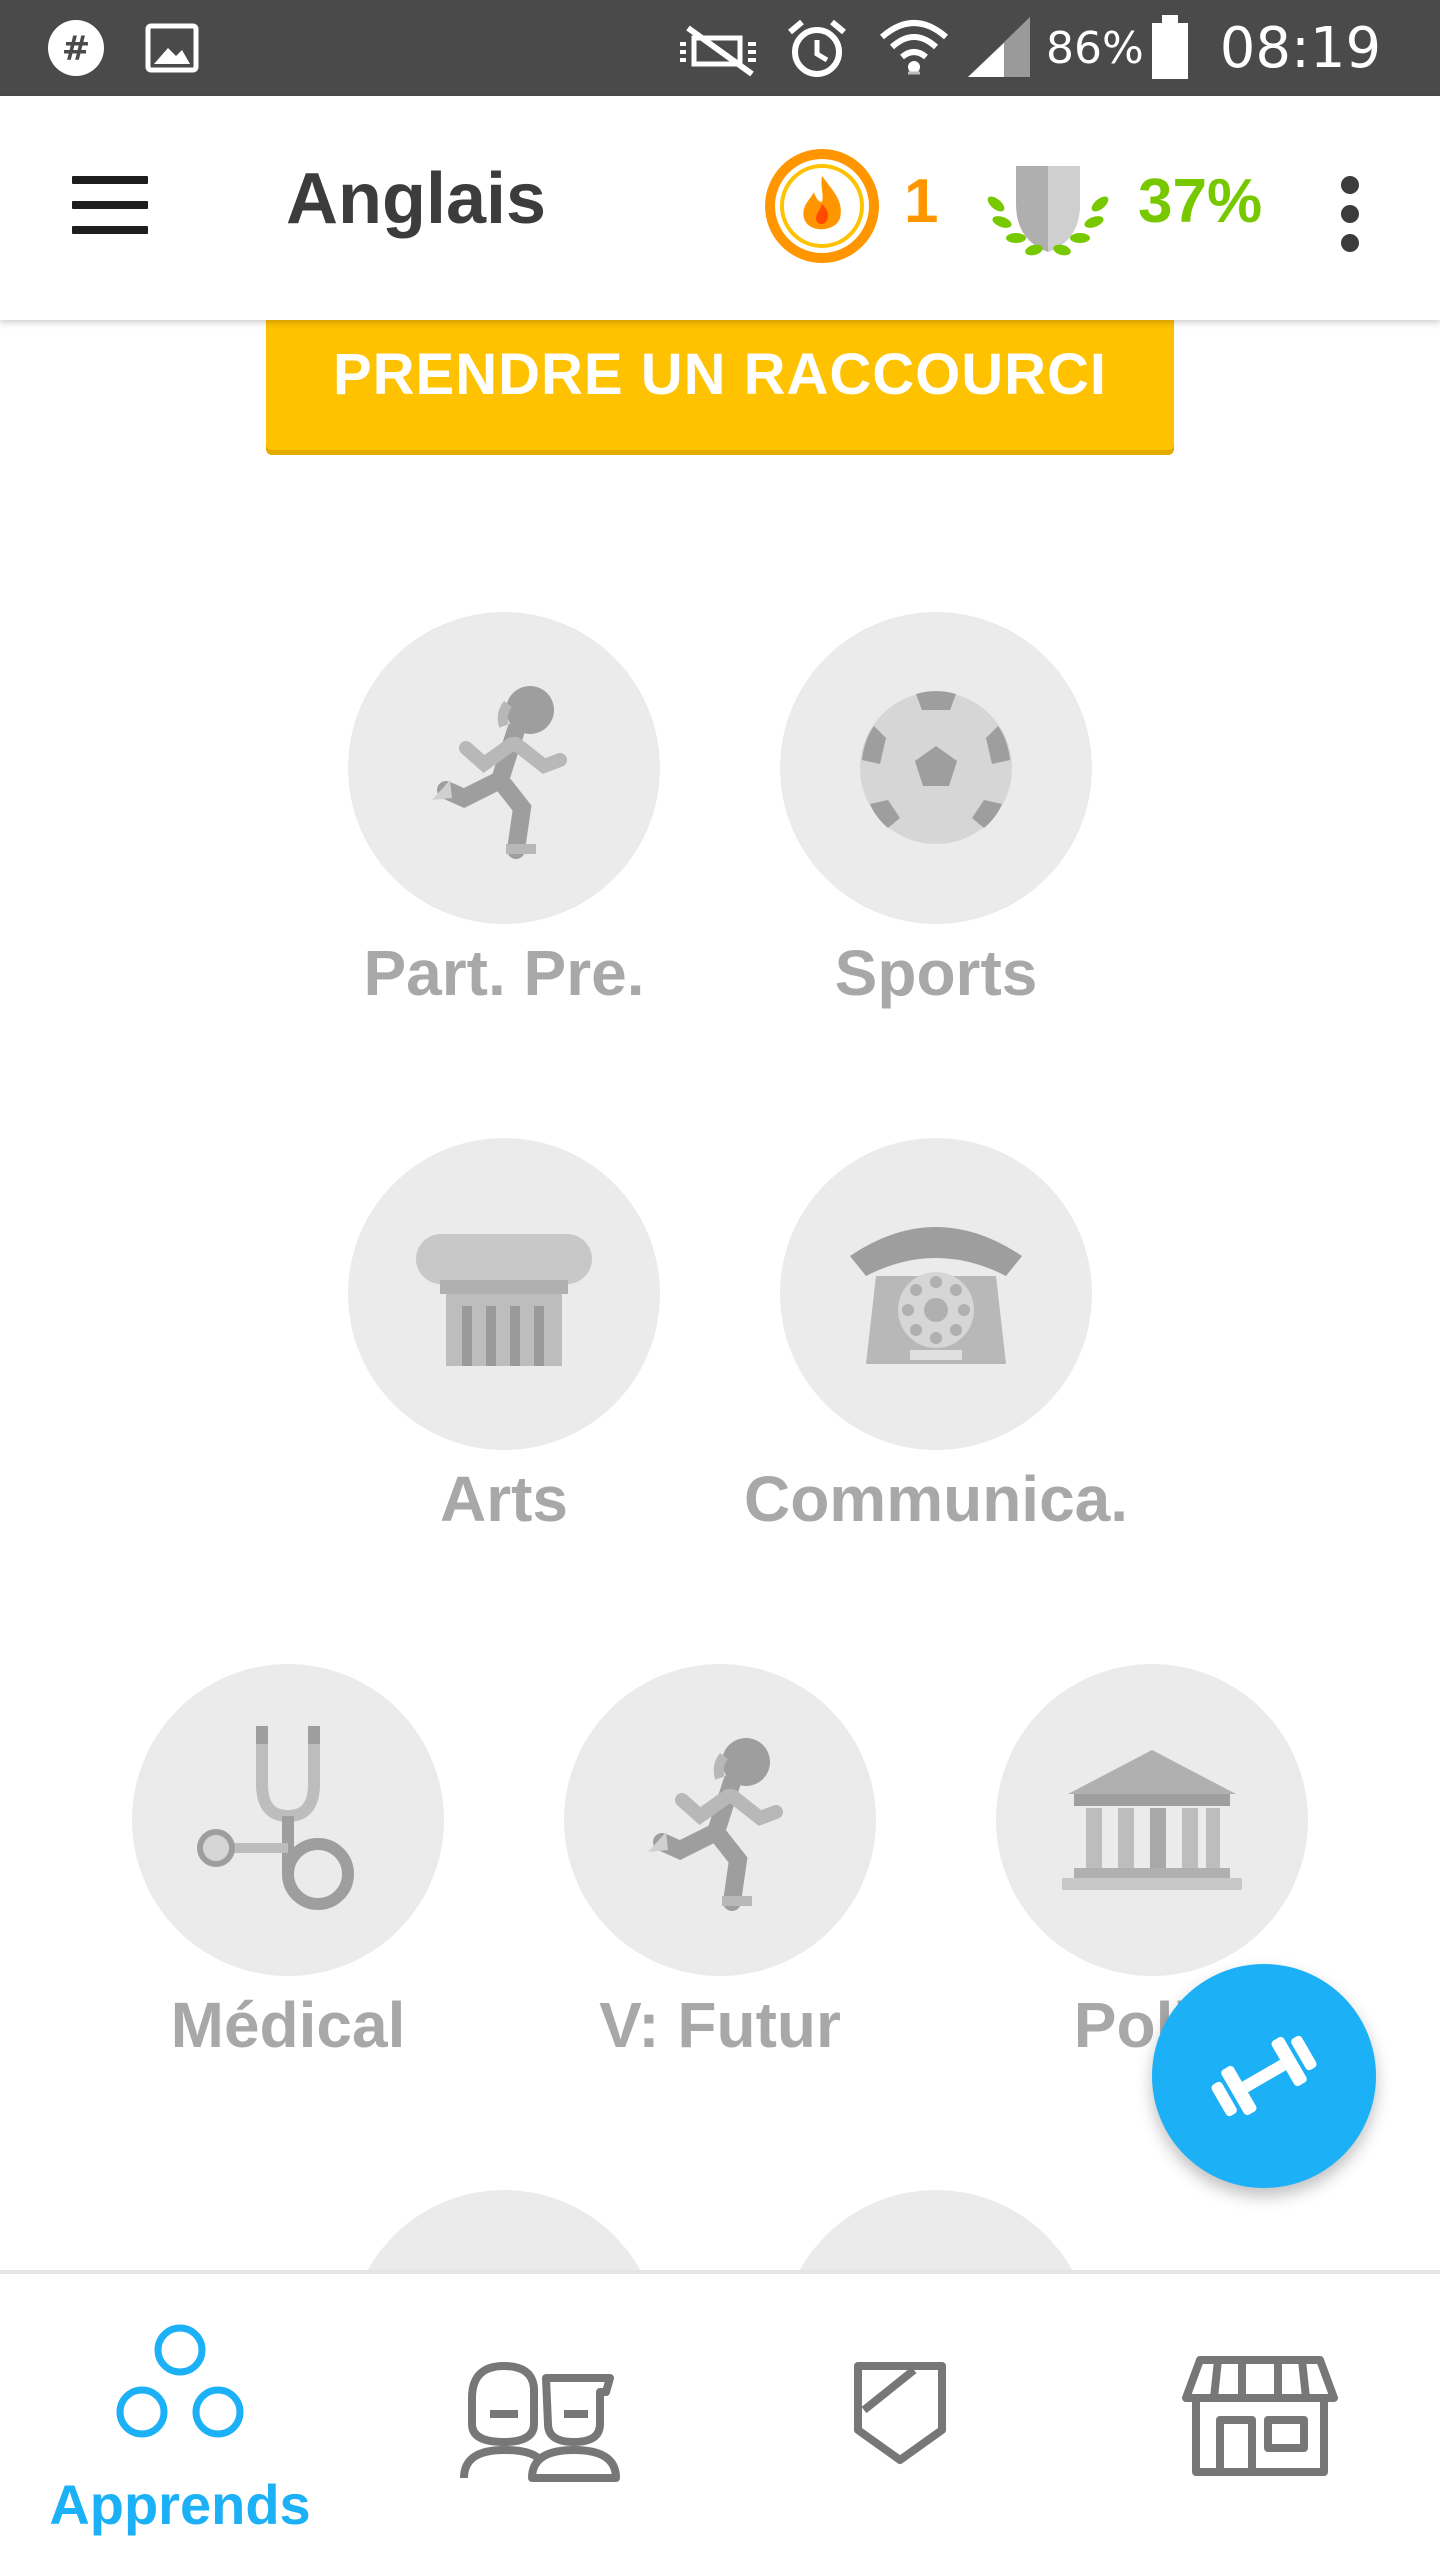 The image size is (1440, 2560). Describe the element at coordinates (504, 1499) in the screenshot. I see `skill-label: Arts` at that location.